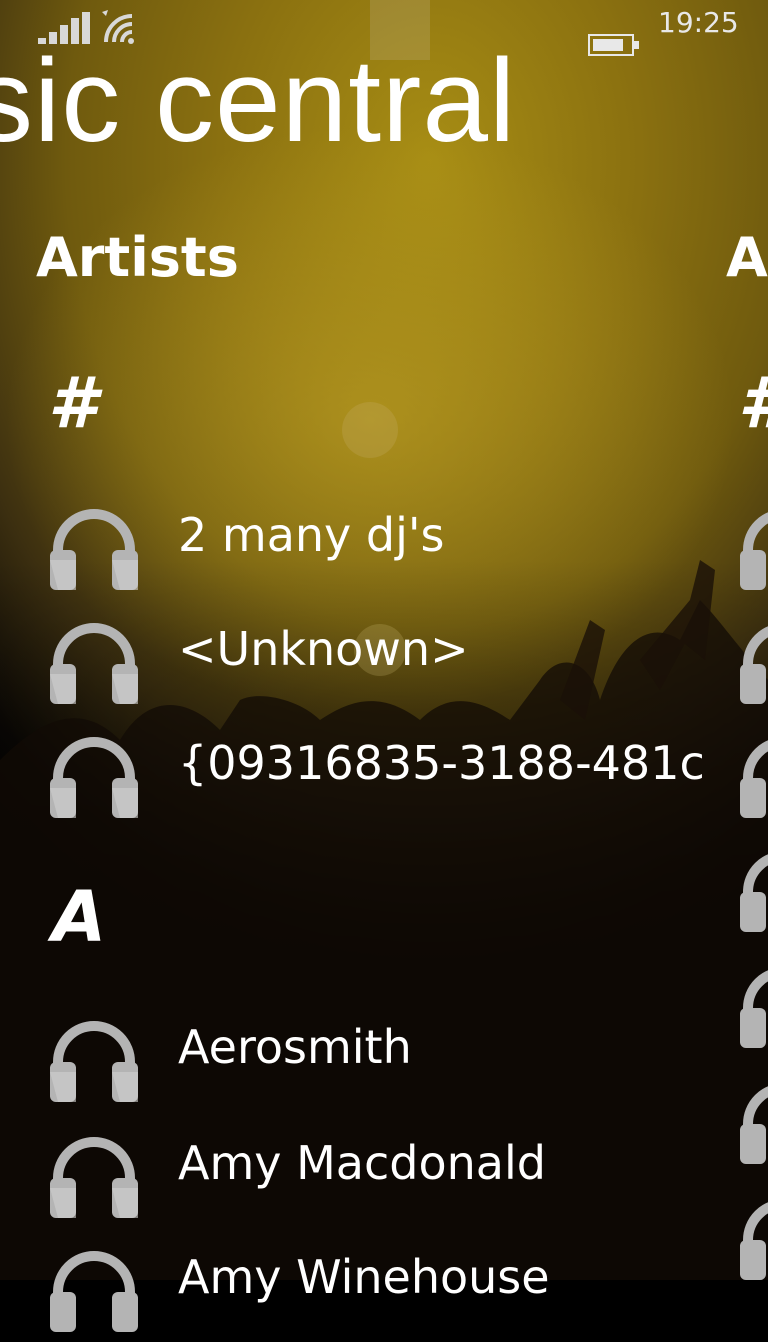 This screenshot has width=768, height=1342. Describe the element at coordinates (364, 1277) in the screenshot. I see `artist-name: Amy Winehouse` at that location.